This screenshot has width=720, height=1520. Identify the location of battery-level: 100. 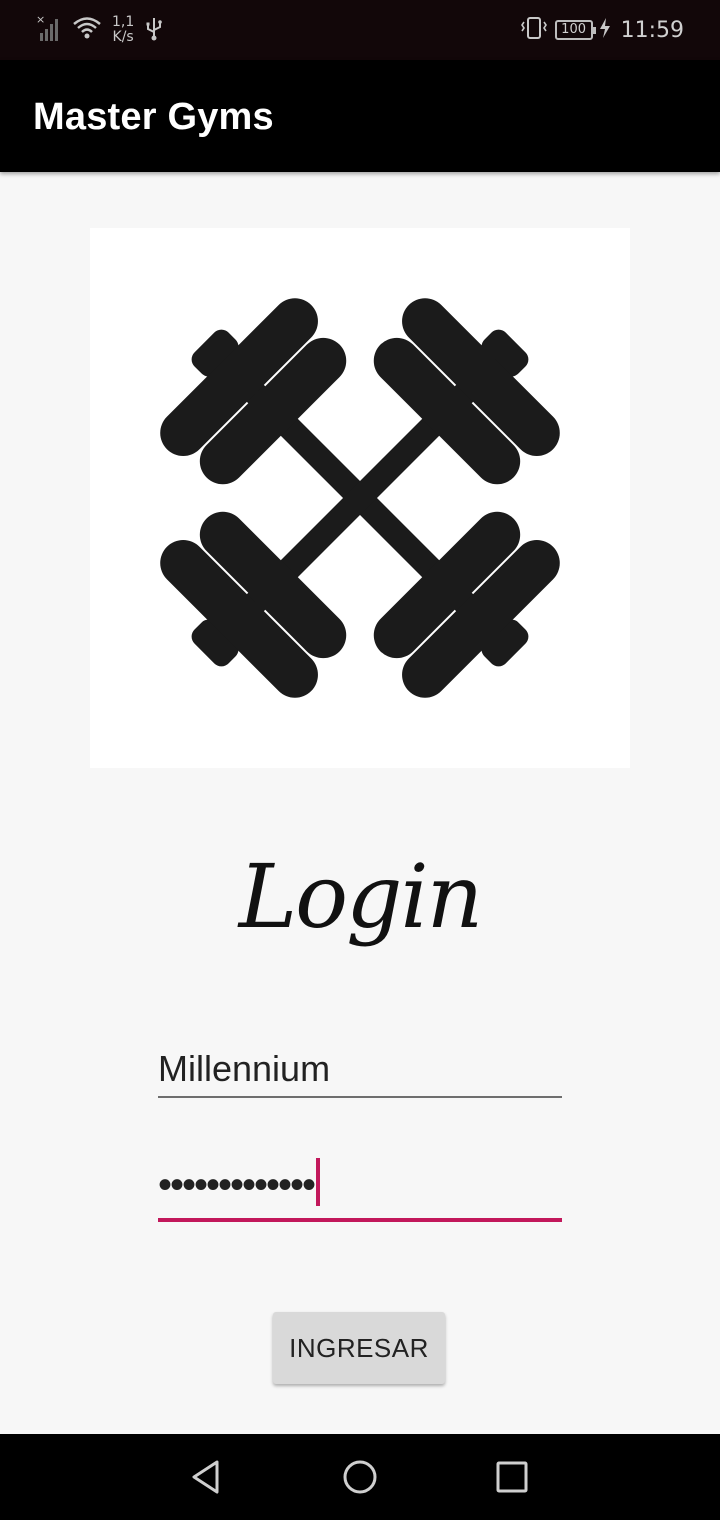
(573, 29).